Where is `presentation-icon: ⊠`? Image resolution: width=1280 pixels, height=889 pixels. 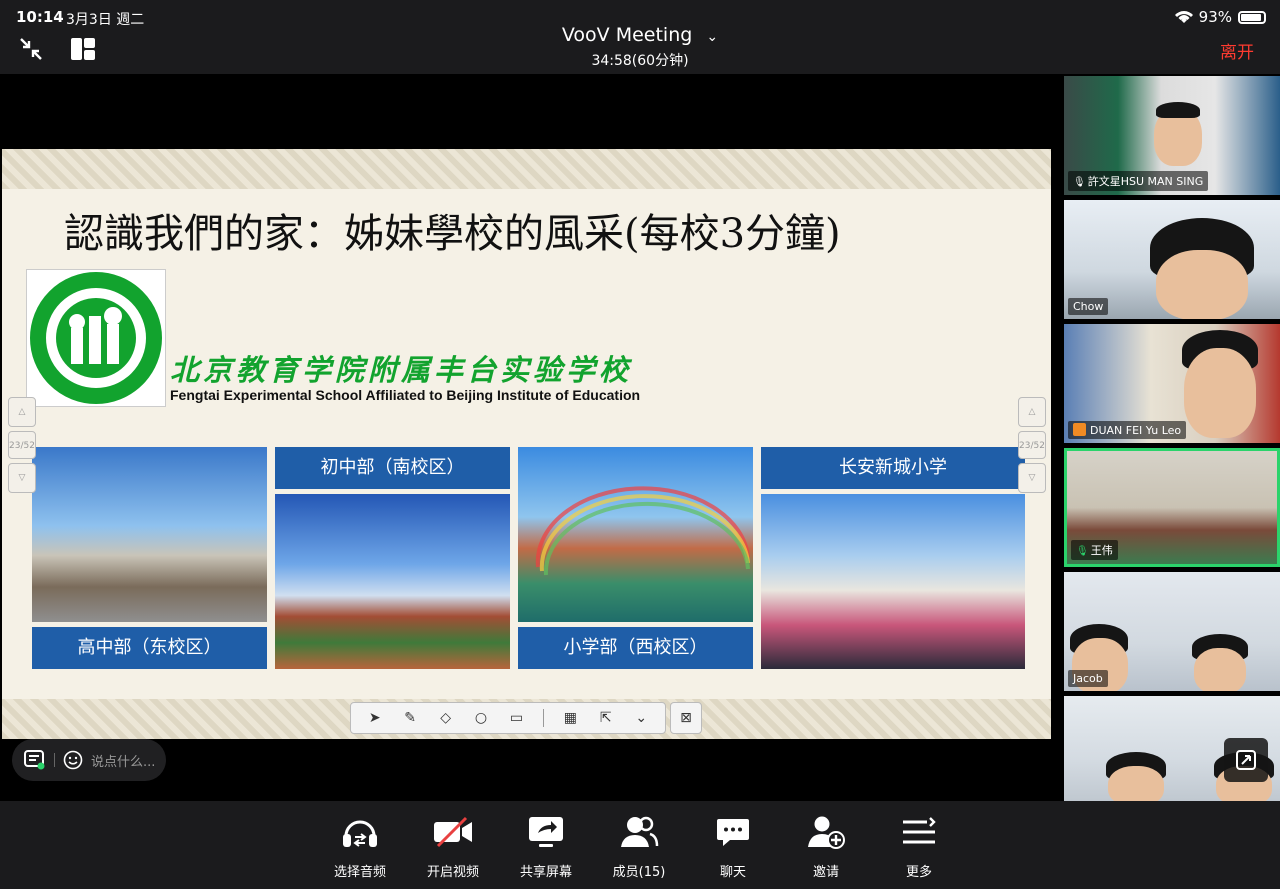 presentation-icon: ⊠ is located at coordinates (686, 718).